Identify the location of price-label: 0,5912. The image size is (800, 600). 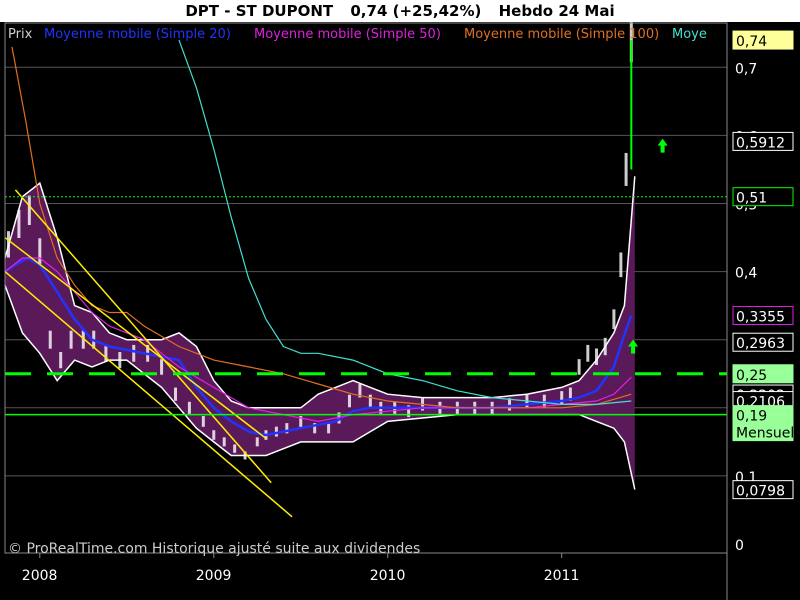
(760, 143).